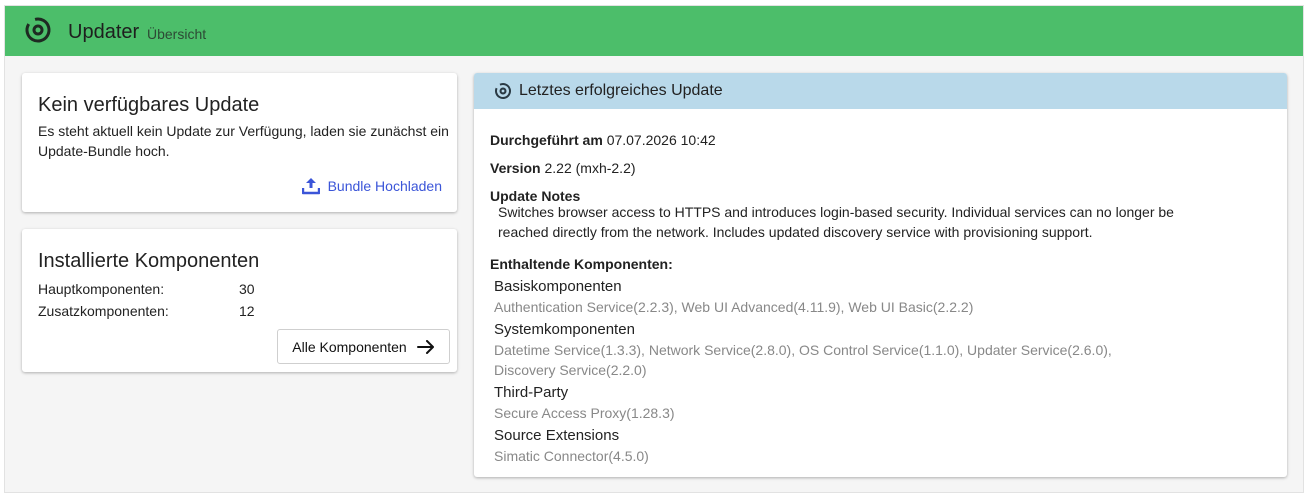 Image resolution: width=1308 pixels, height=497 pixels. Describe the element at coordinates (104, 32) in the screenshot. I see `app-title: Updater` at that location.